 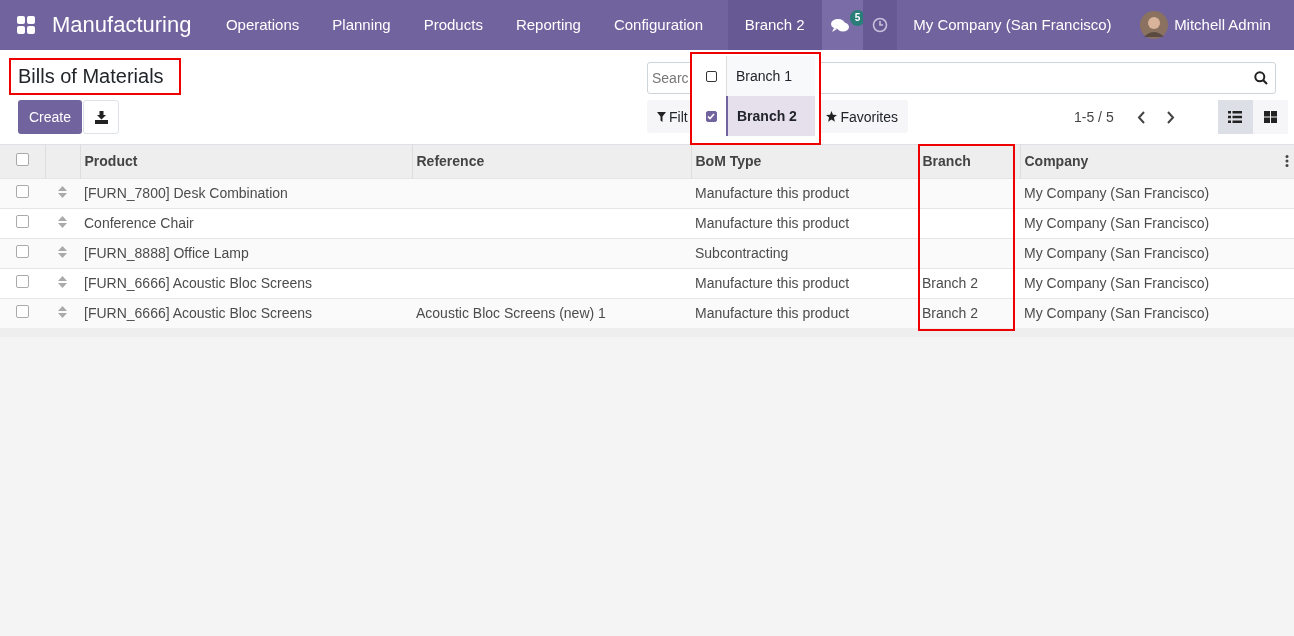 What do you see at coordinates (1154, 25) in the screenshot?
I see `avatar-icon` at bounding box center [1154, 25].